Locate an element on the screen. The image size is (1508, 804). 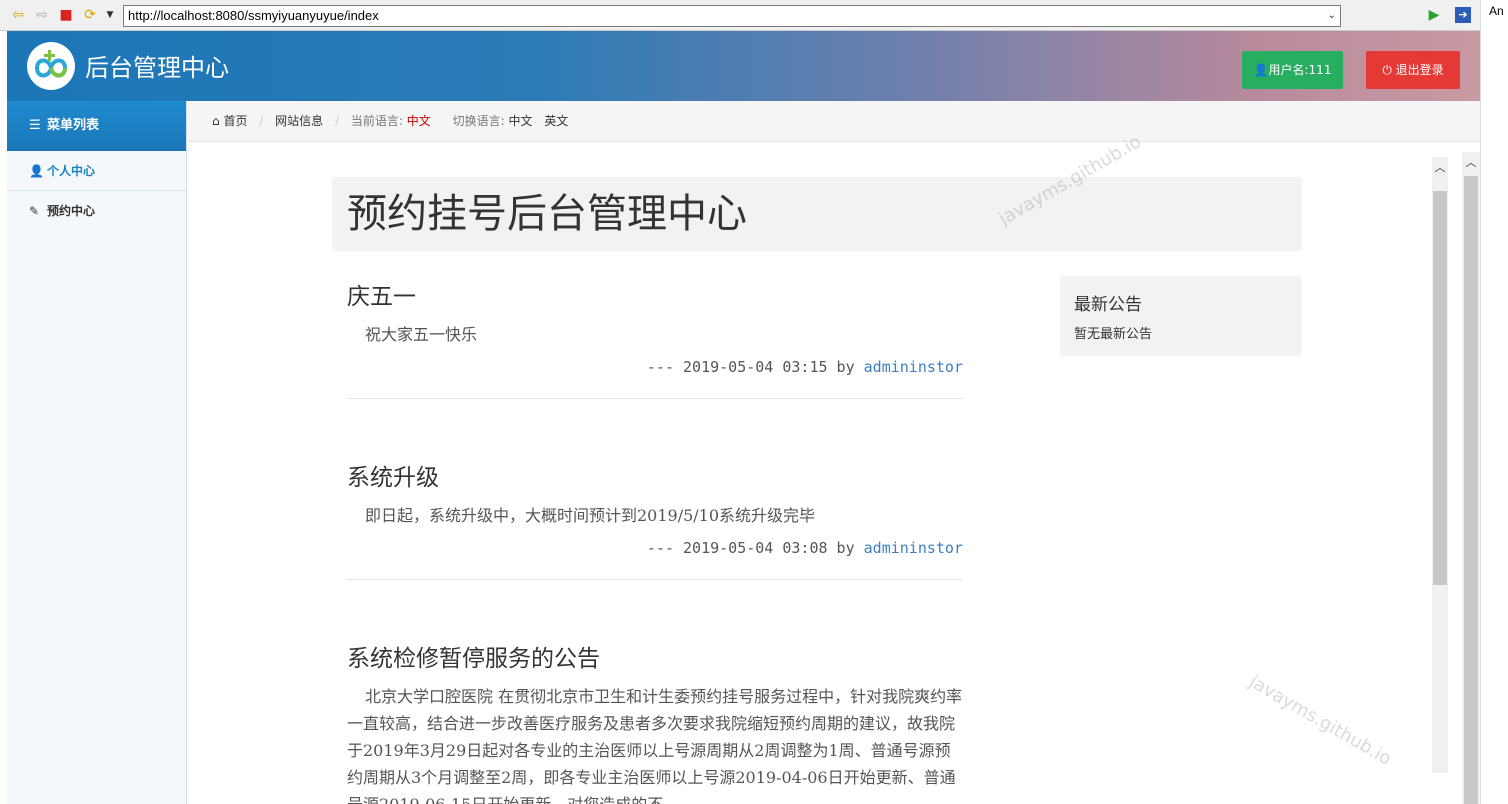
page-scrollbar: ︿ is located at coordinates (1471, 478).